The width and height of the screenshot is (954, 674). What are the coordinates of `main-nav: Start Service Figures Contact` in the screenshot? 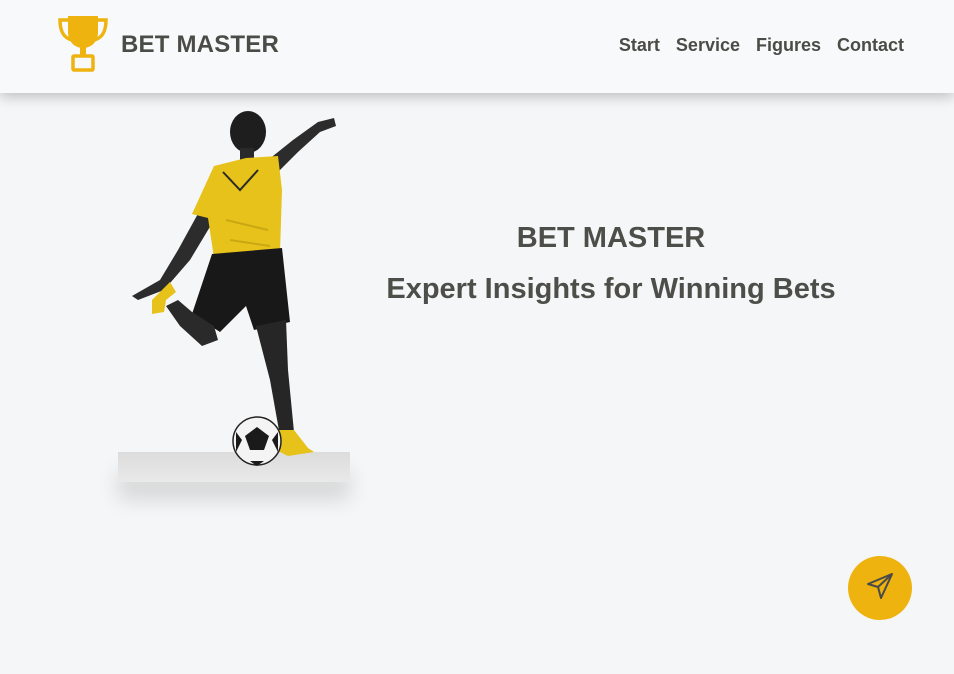 It's located at (761, 45).